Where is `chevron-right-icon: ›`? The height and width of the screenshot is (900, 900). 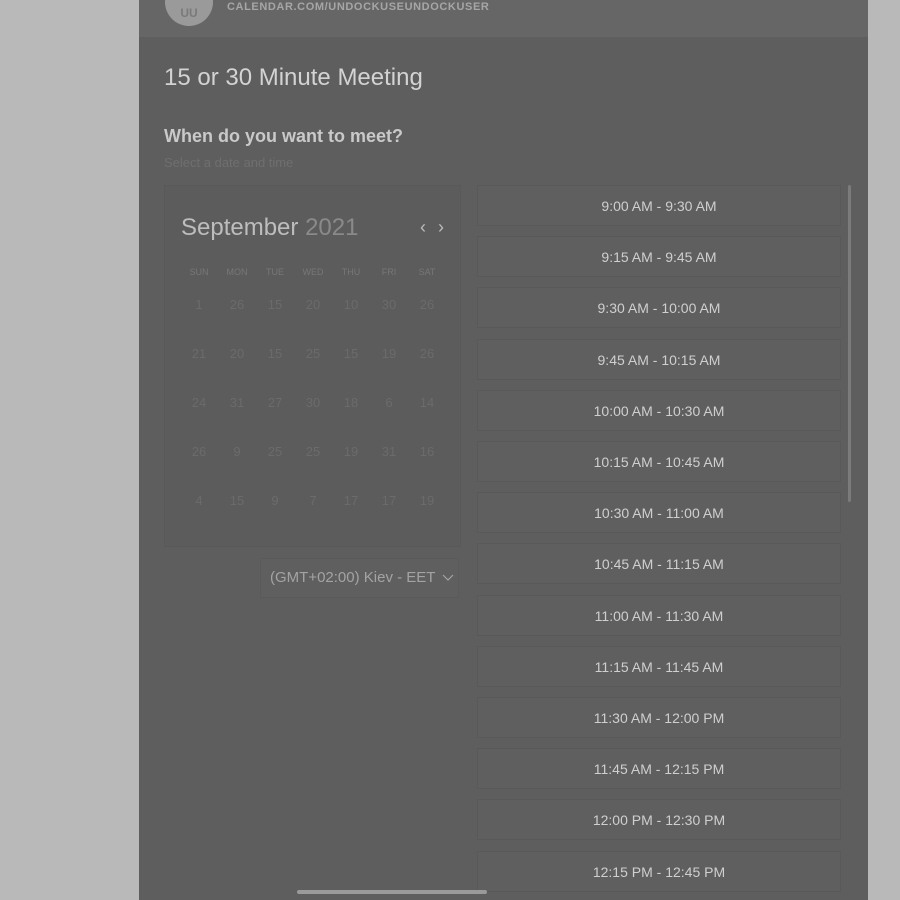
chevron-right-icon: › is located at coordinates (441, 227).